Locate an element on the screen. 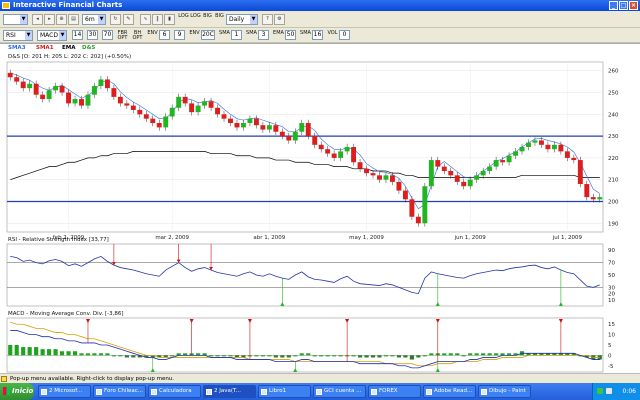 The height and width of the screenshot is (400, 640). zoom-icon: ⊕ is located at coordinates (61, 19).